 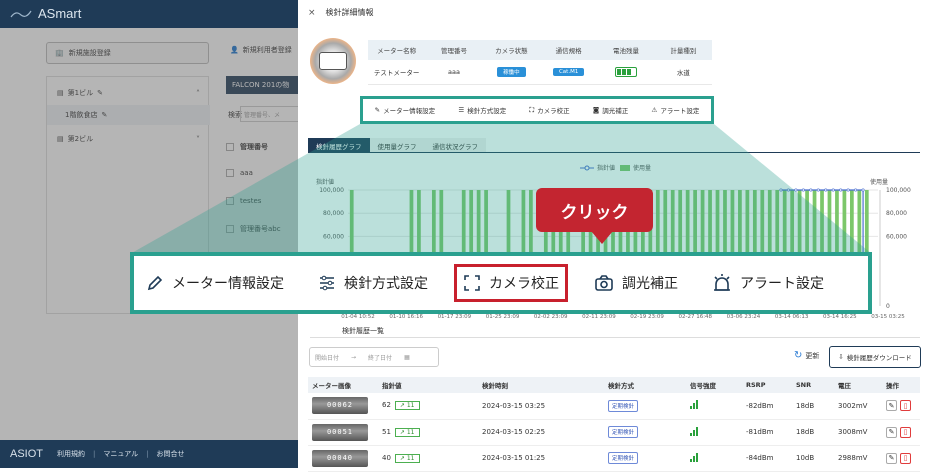 I want to click on info-header: 電池残量, so click(x=626, y=50).